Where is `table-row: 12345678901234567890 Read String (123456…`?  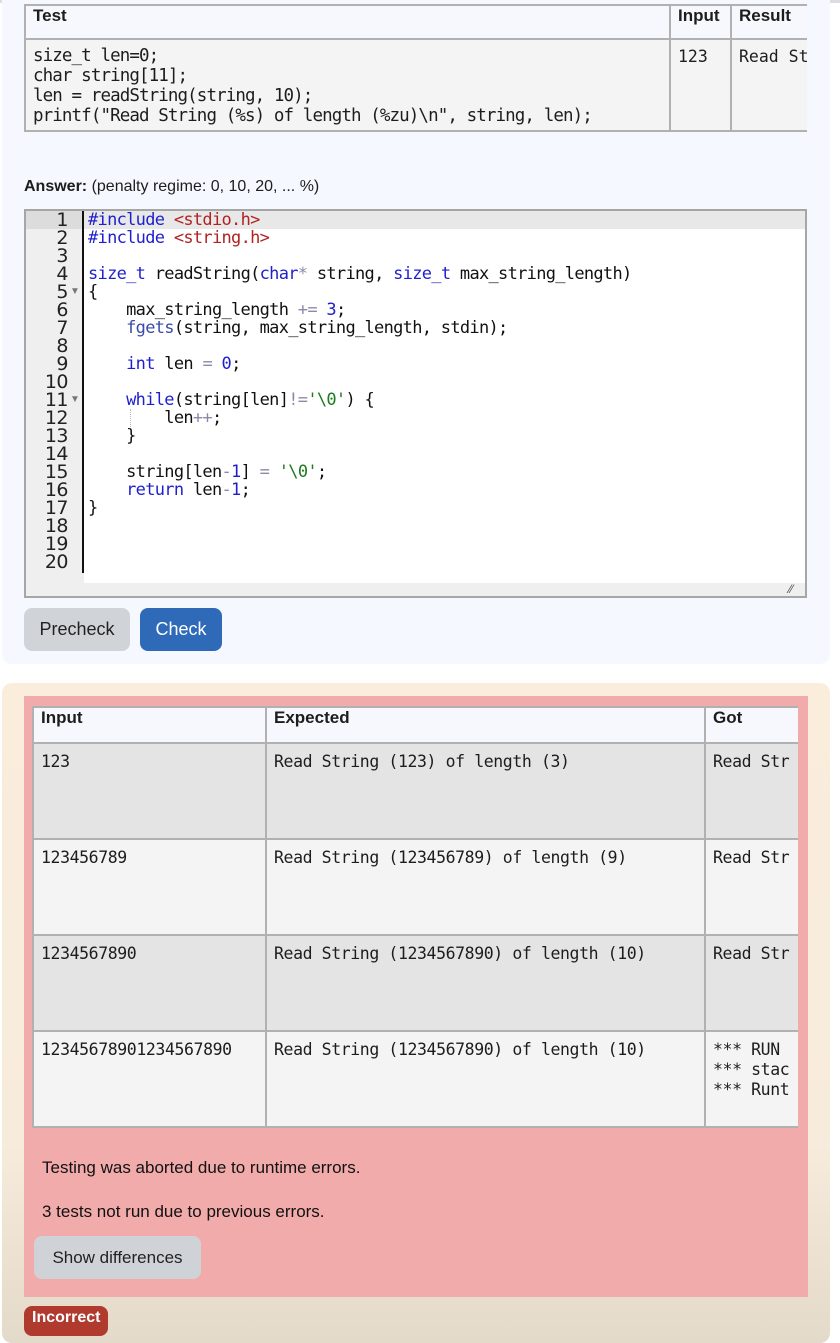
table-row: 12345678901234567890 Read String (123456… is located at coordinates (415, 1079).